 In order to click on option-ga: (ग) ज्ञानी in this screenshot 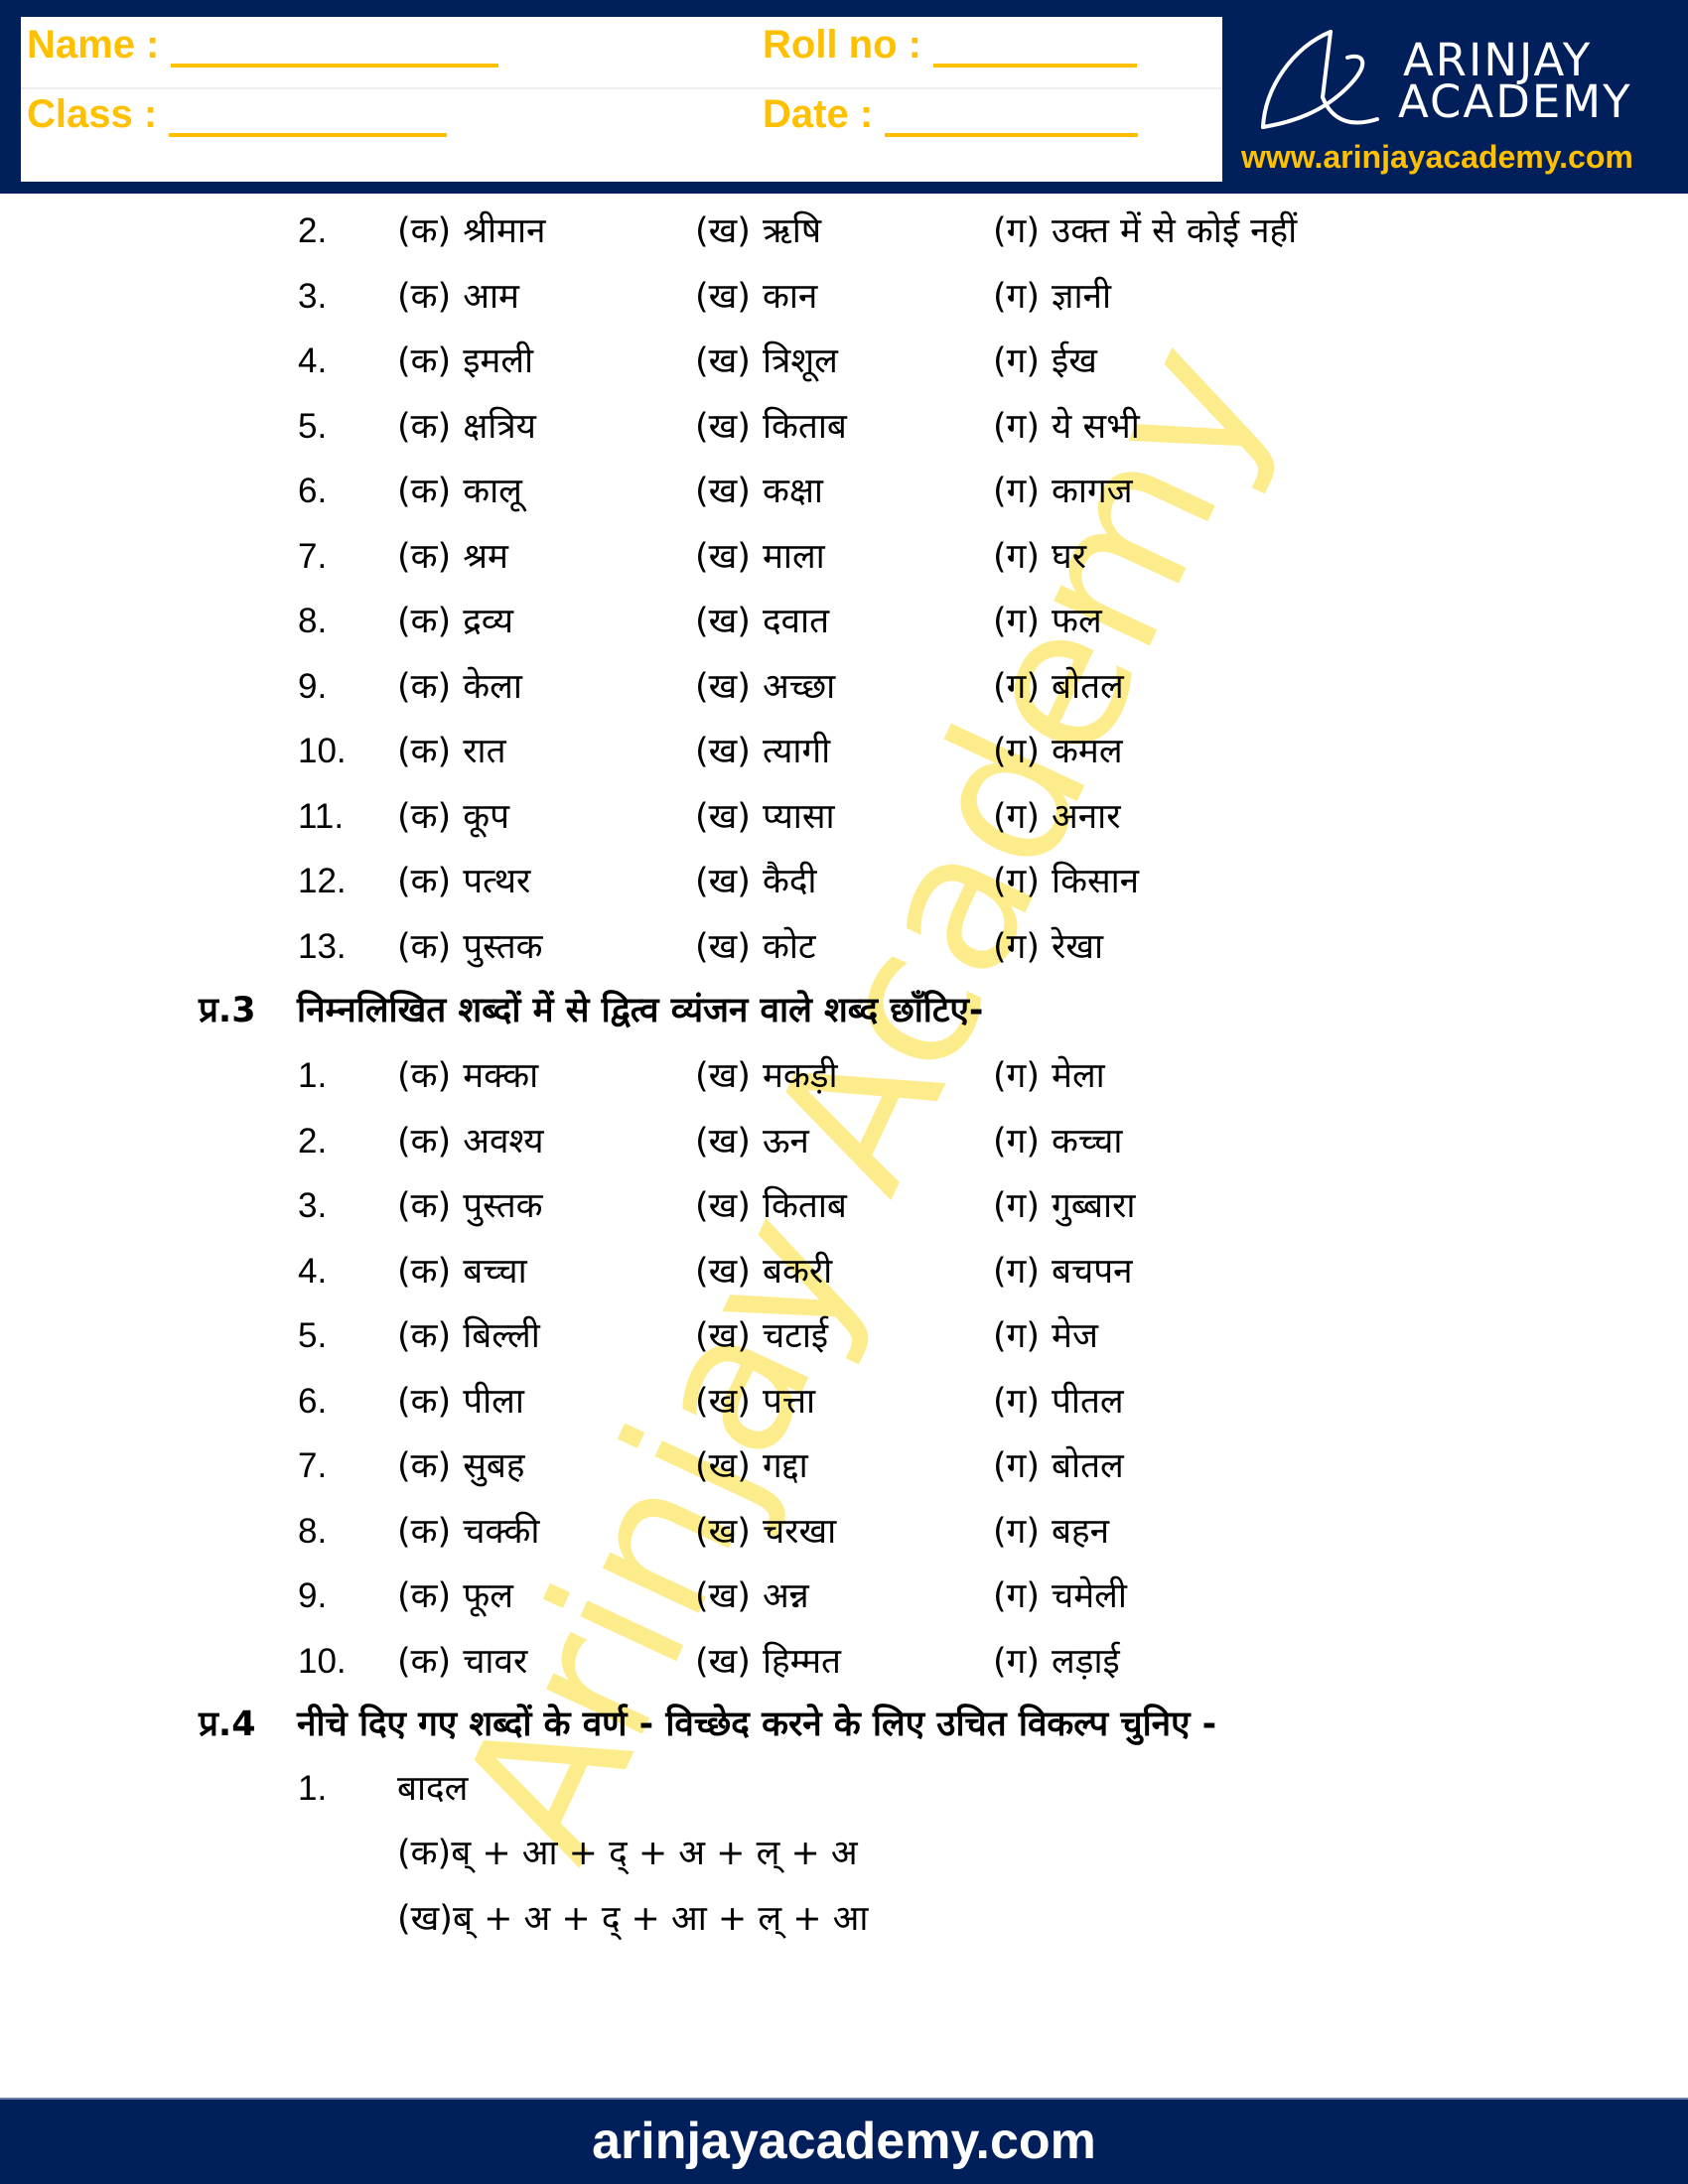, I will do `click(1052, 297)`.